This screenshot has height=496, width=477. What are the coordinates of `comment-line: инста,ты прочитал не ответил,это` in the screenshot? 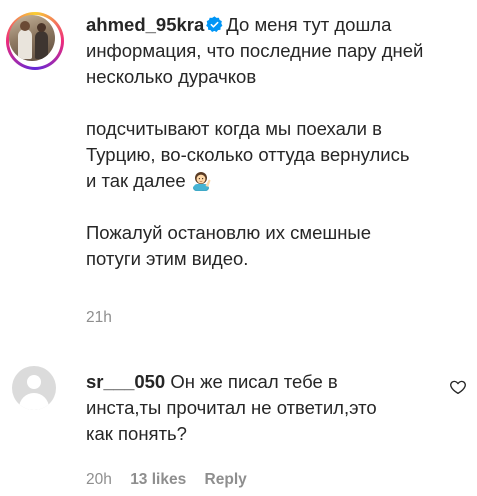 It's located at (231, 407).